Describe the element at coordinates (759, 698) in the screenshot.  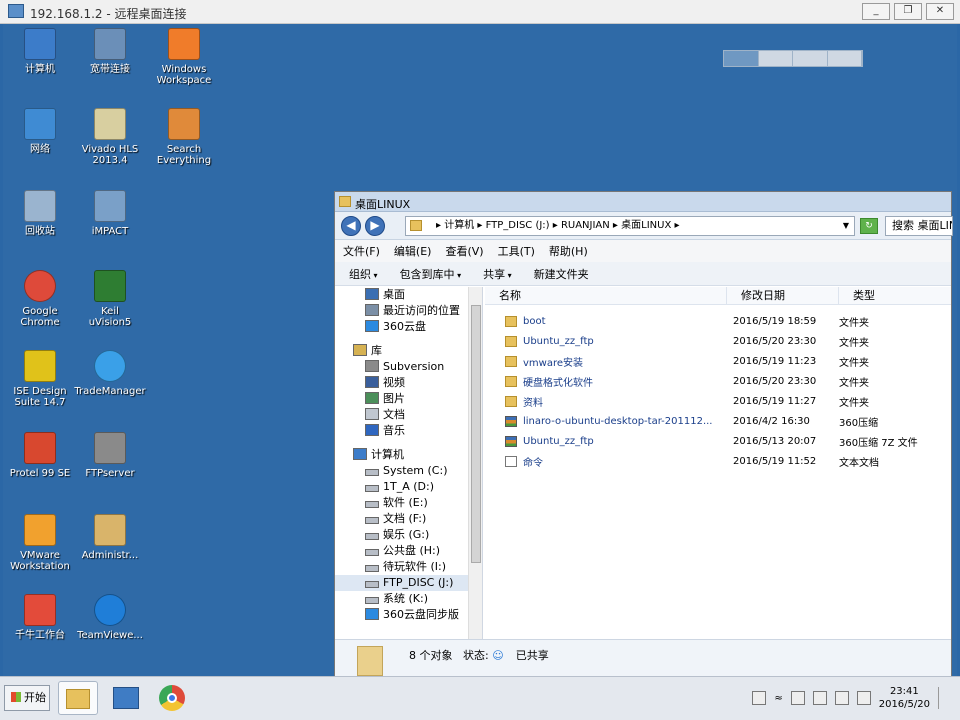
I see `keyboard-icon` at that location.